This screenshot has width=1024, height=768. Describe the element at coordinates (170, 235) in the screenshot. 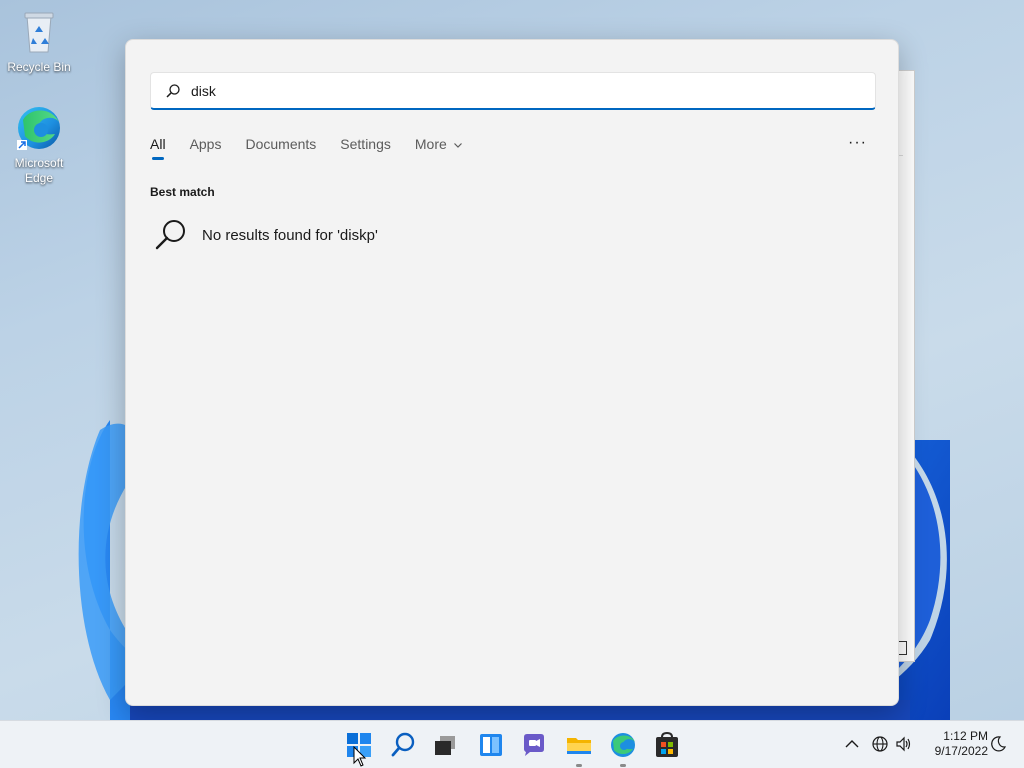

I see `search-large-icon` at that location.